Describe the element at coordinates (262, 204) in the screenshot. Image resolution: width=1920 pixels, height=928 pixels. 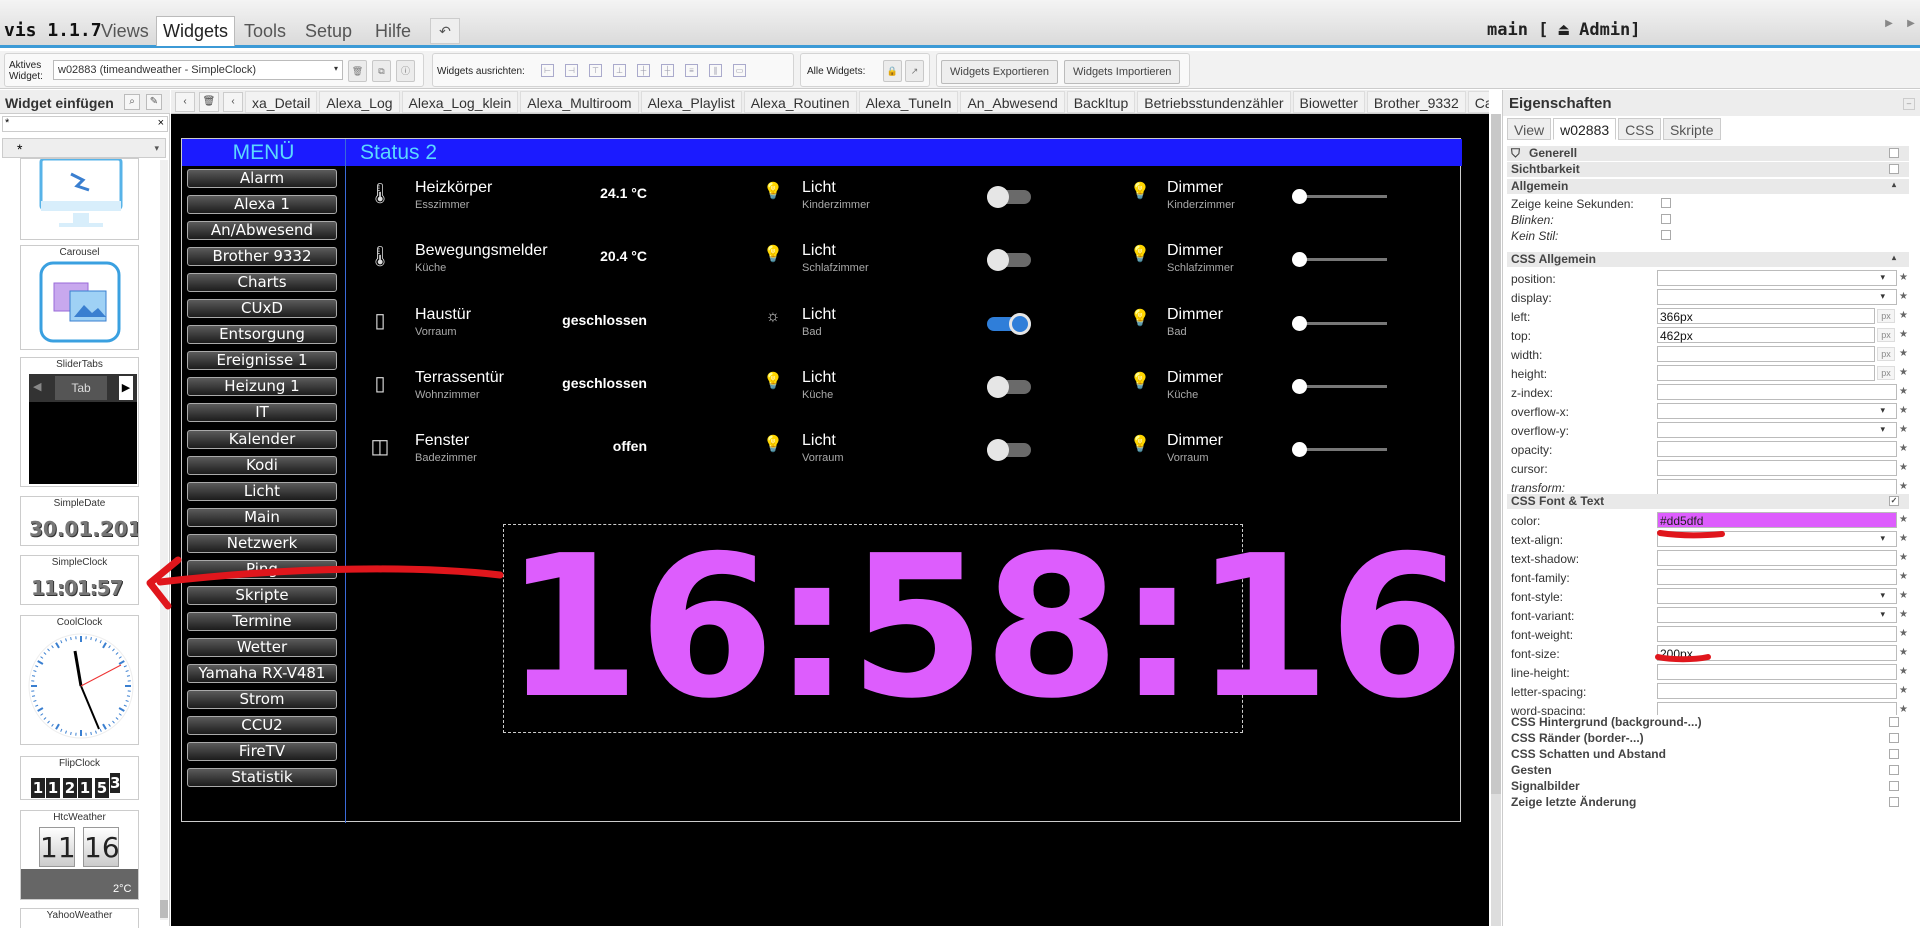
I see `menu-button: Alexa 1` at that location.